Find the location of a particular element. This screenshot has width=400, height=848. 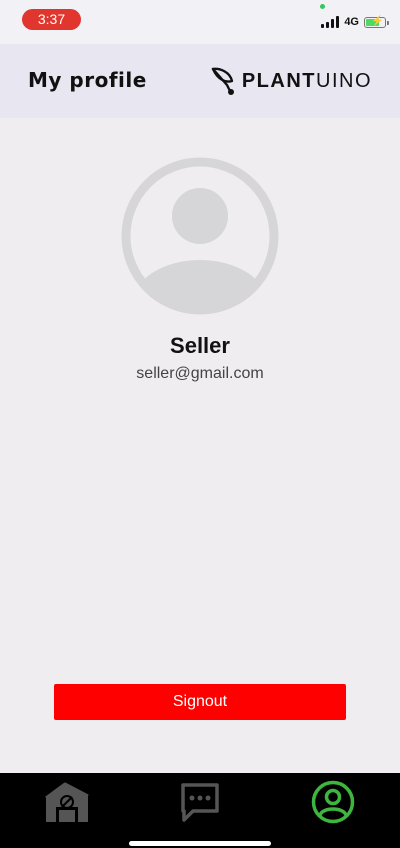

battery-tip is located at coordinates (388, 22).